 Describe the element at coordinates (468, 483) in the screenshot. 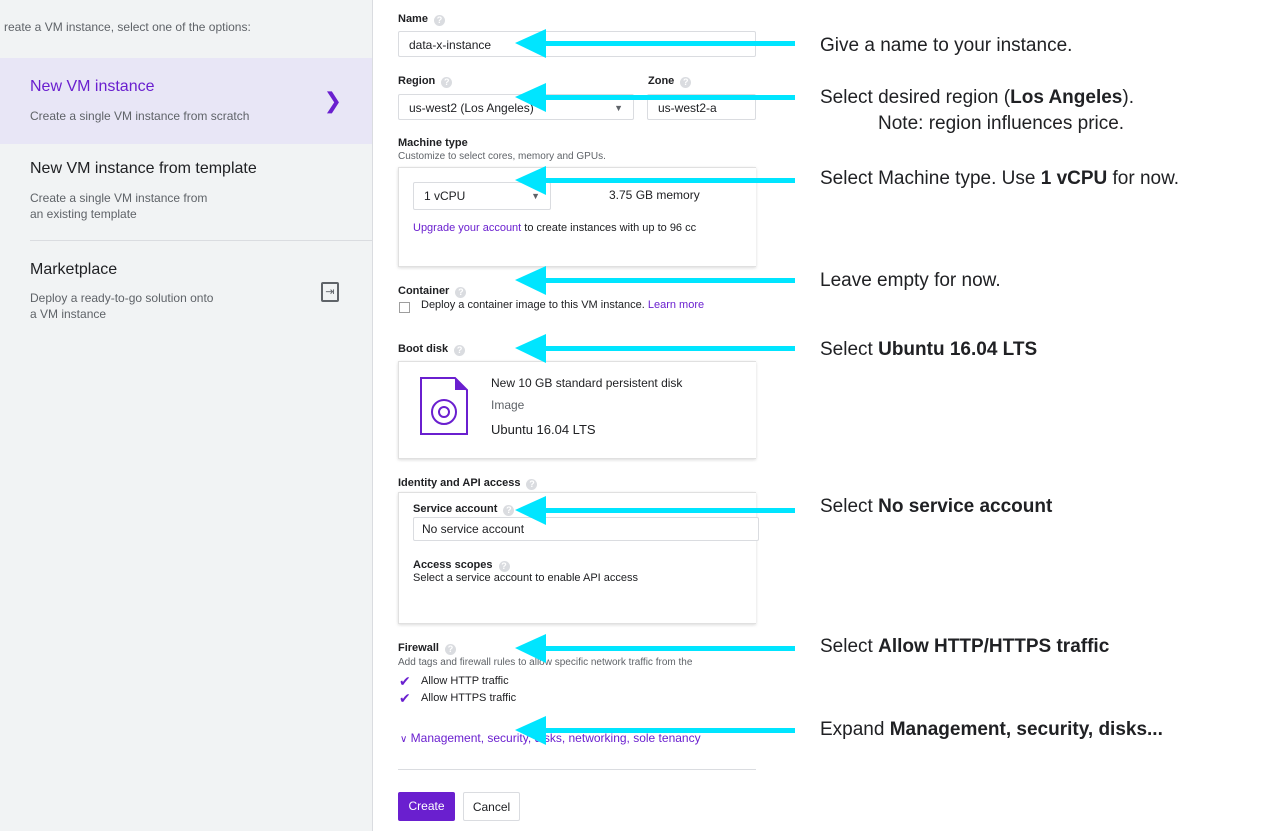

I see `identity-label: Identity and API access?` at that location.